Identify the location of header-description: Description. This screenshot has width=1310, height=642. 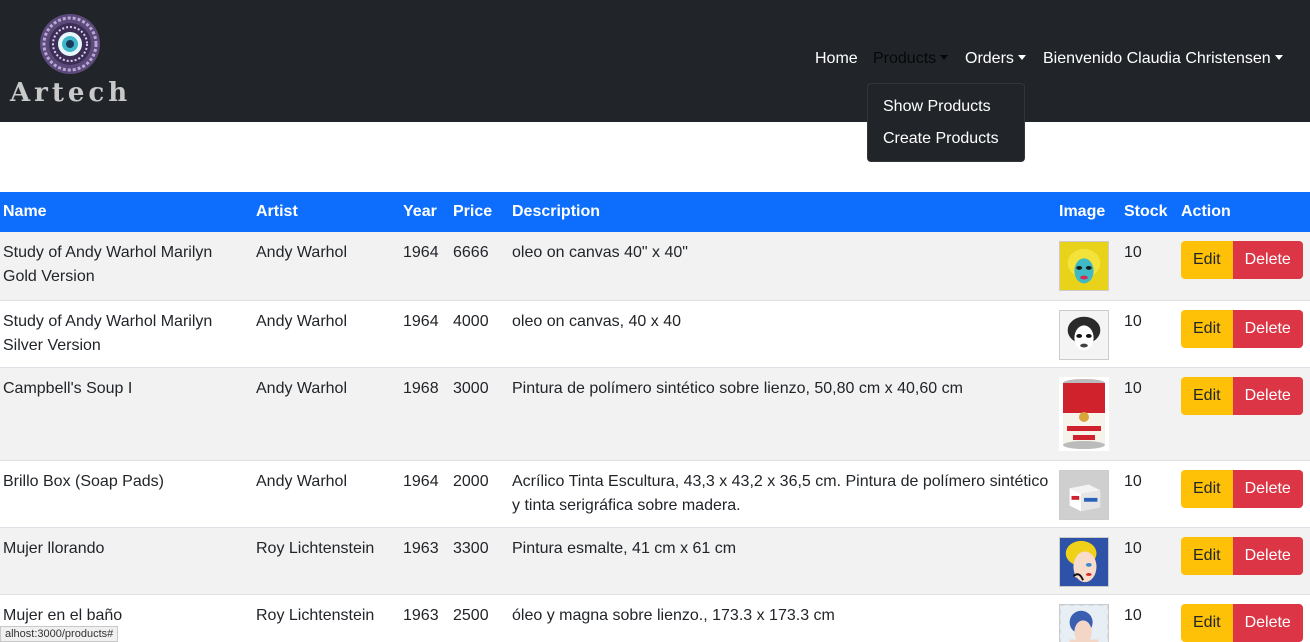
(556, 211).